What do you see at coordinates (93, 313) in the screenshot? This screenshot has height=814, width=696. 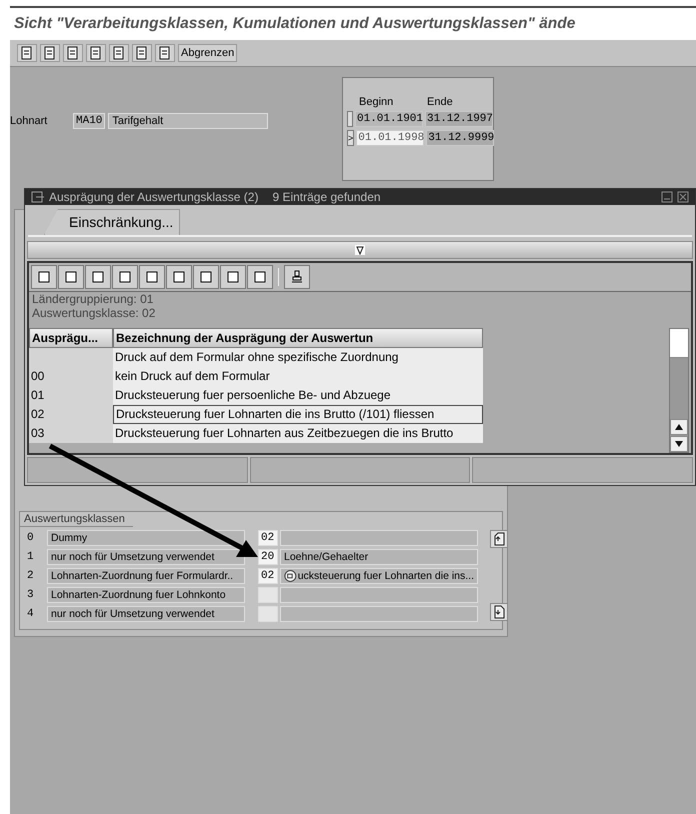 I see `info-line: Auswertungsklasse: 02` at bounding box center [93, 313].